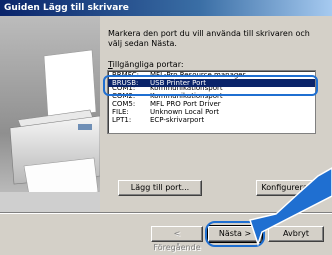  I want to click on port-name: LPT1:, so click(122, 120).